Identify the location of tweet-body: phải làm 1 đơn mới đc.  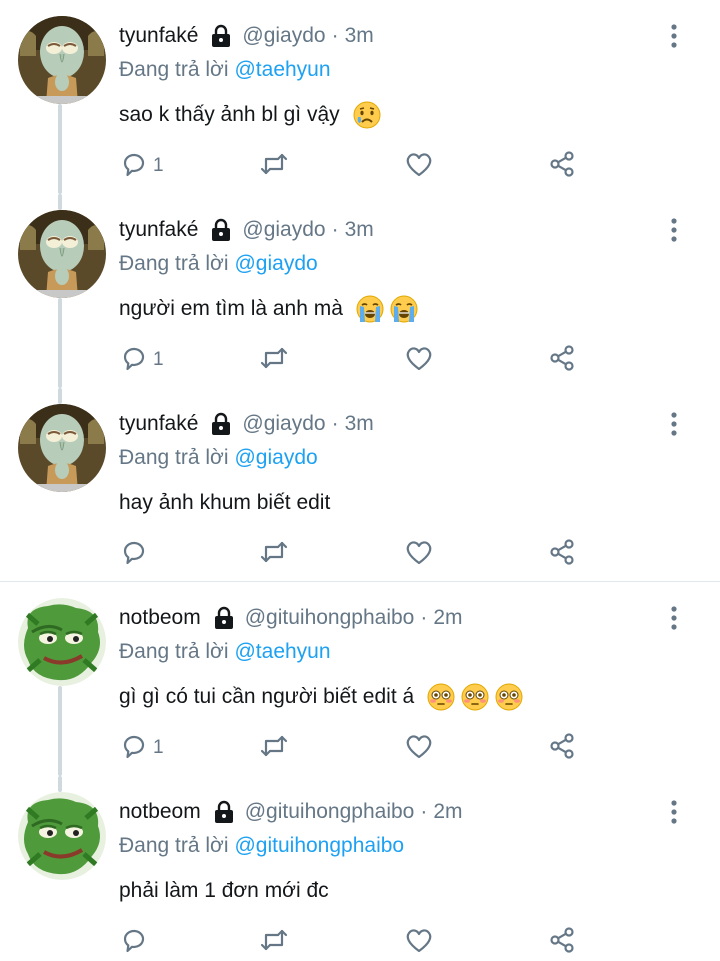
(224, 890).